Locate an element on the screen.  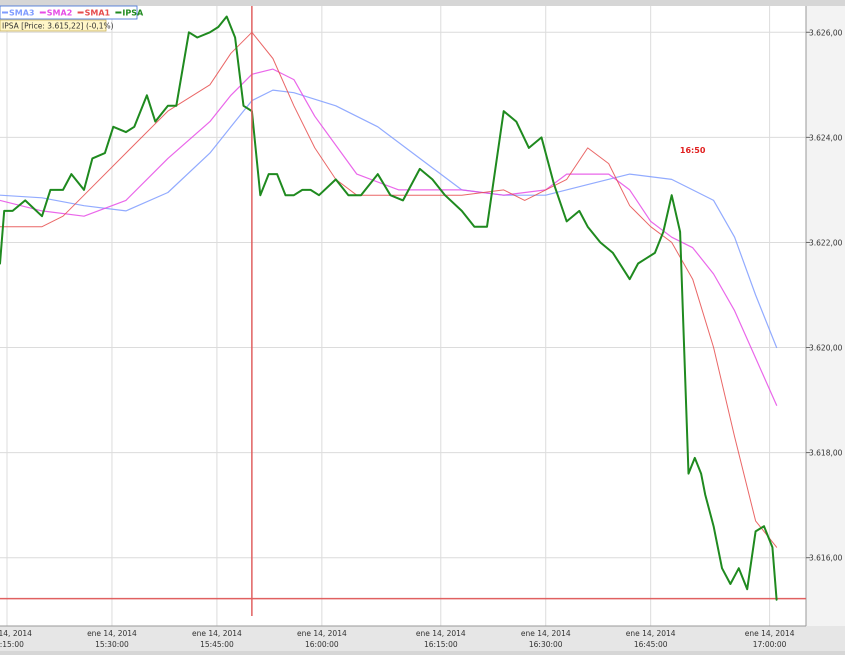
y-tick-label: 3.624,00 is located at coordinates (826, 137).